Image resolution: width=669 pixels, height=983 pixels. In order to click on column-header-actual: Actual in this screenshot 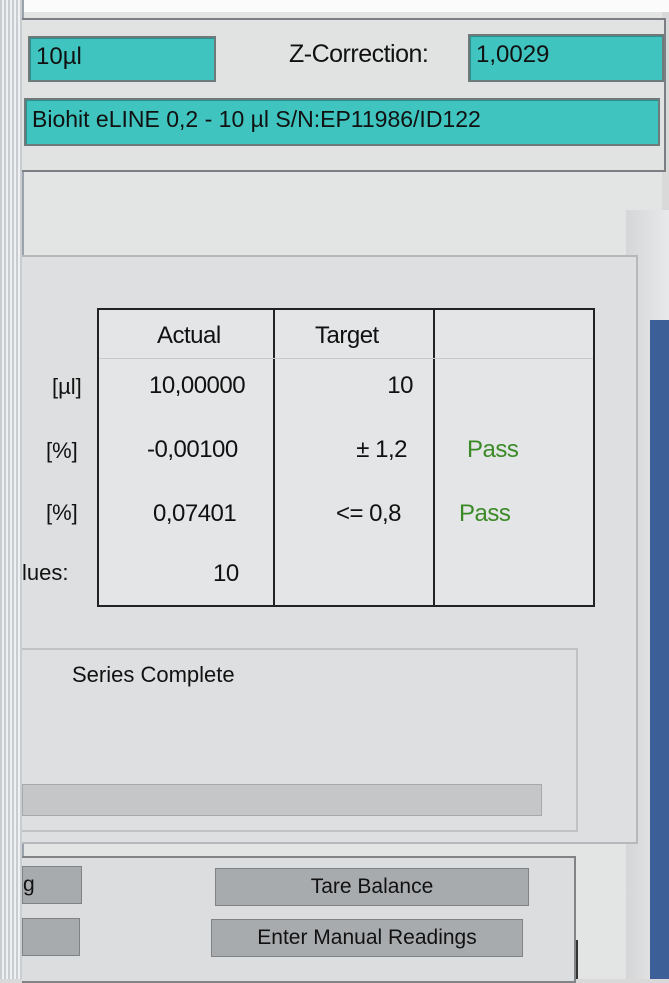, I will do `click(189, 335)`.